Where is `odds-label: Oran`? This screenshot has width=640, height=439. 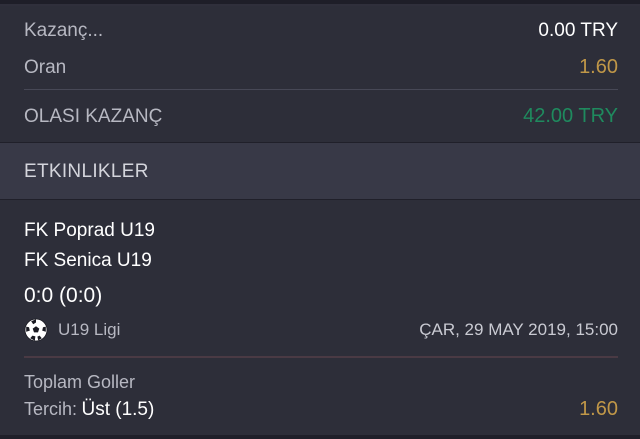 odds-label: Oran is located at coordinates (45, 67).